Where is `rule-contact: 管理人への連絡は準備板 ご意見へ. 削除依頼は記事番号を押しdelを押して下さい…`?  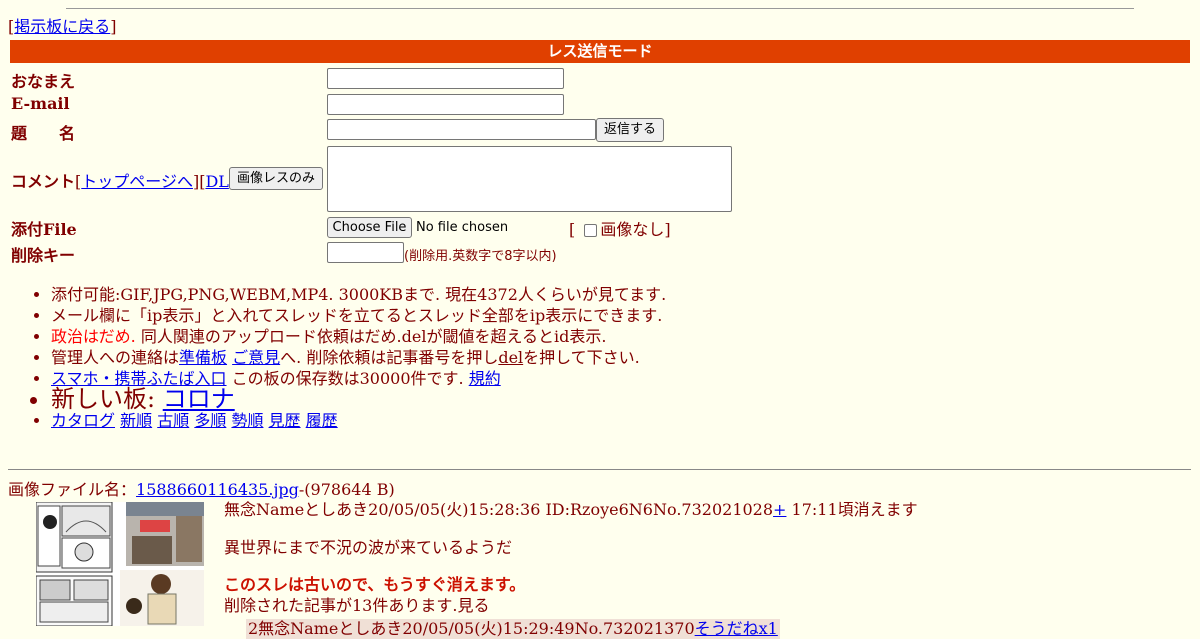
rule-contact: 管理人への連絡は準備板 ご意見へ. 削除依頼は記事番号を押しdelを押して下さい… is located at coordinates (358, 357).